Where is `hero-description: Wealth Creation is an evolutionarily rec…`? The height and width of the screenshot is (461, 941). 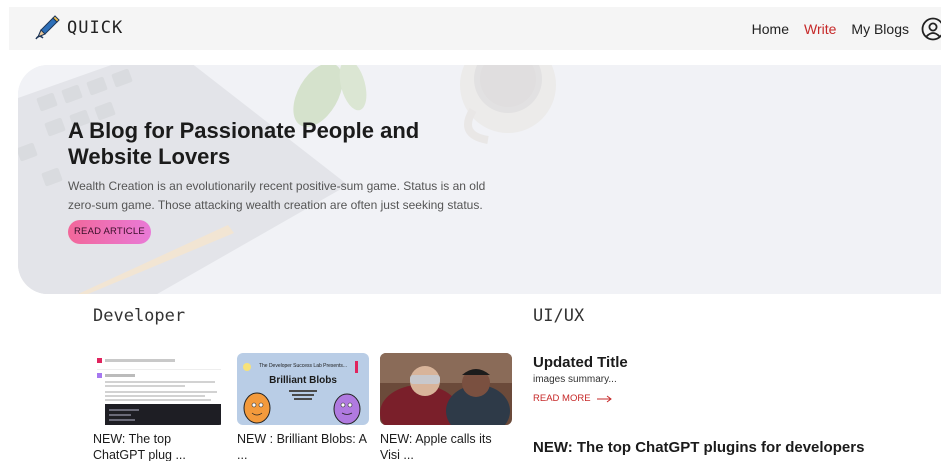 hero-description: Wealth Creation is an evolutionarily rec… is located at coordinates (277, 195).